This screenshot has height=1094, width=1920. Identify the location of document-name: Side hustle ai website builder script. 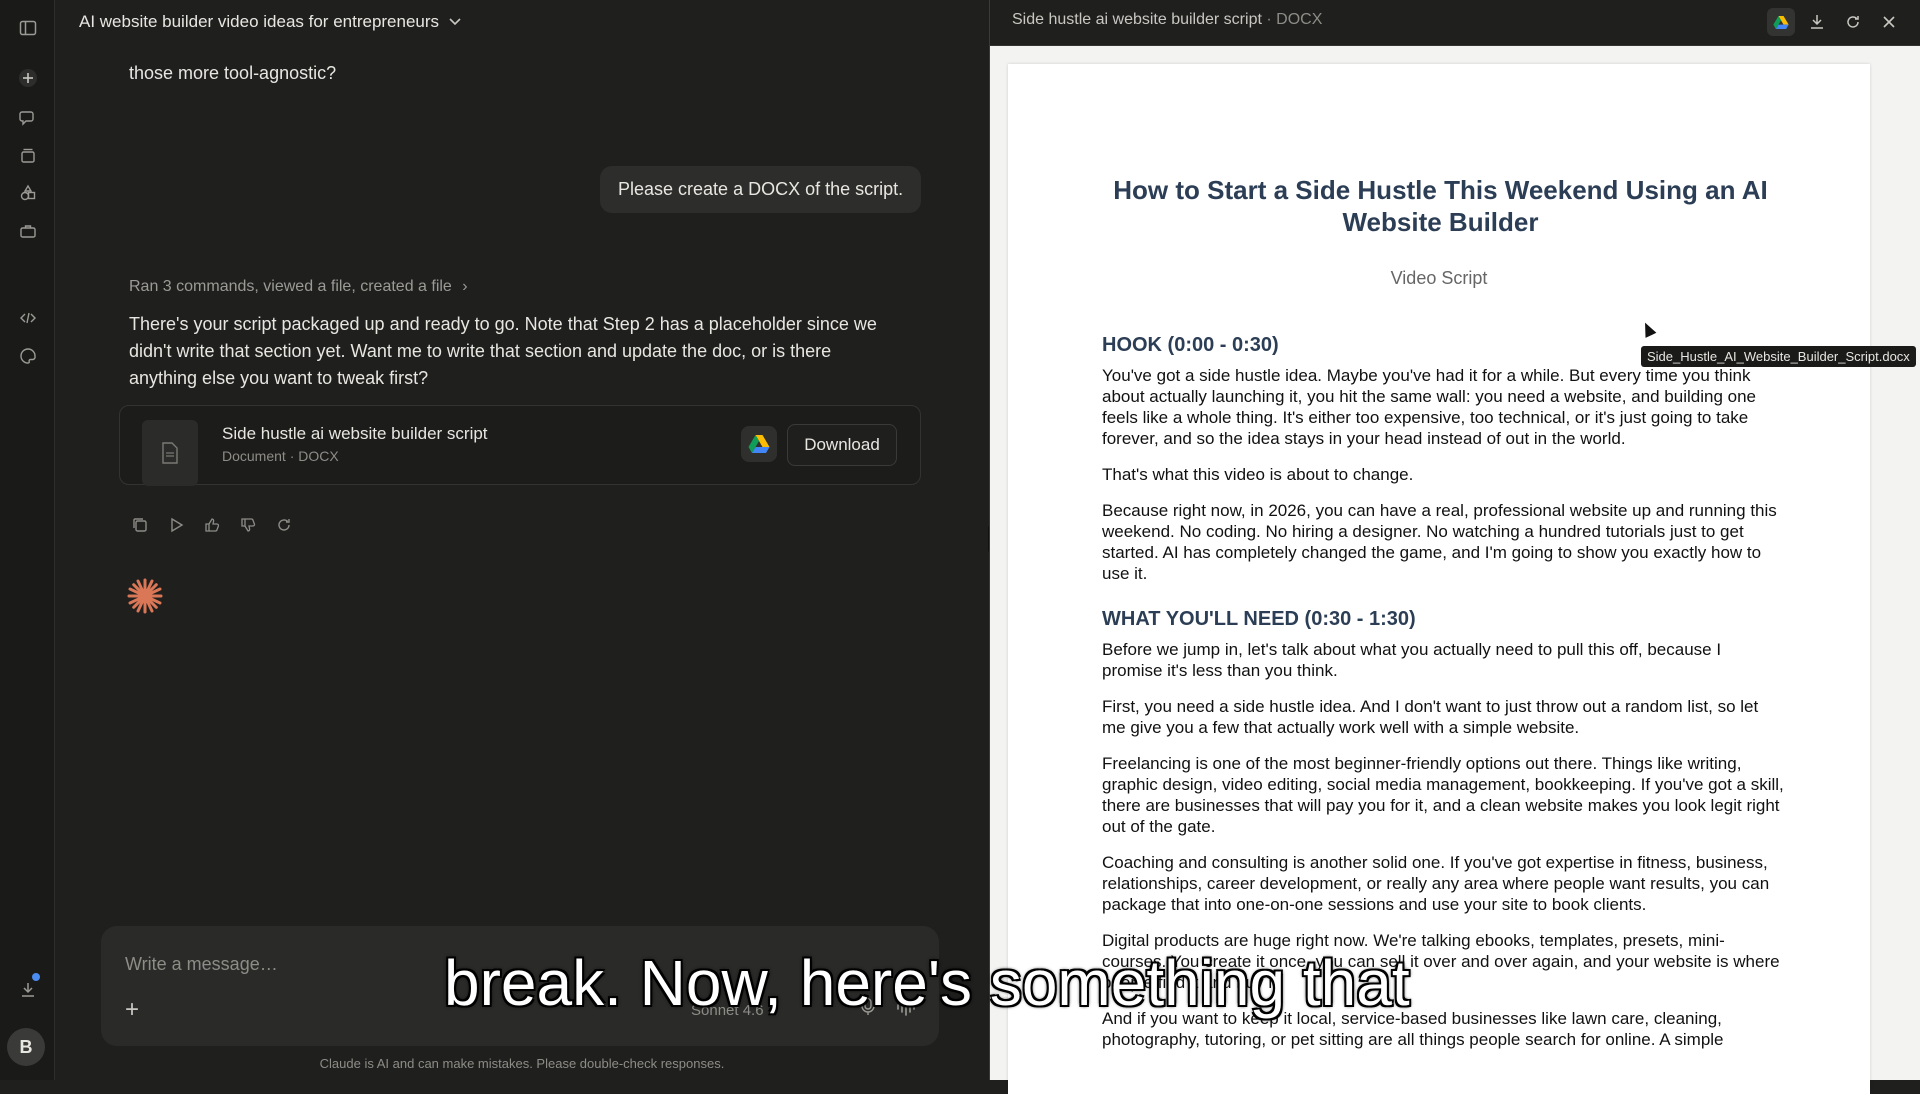
(1137, 19).